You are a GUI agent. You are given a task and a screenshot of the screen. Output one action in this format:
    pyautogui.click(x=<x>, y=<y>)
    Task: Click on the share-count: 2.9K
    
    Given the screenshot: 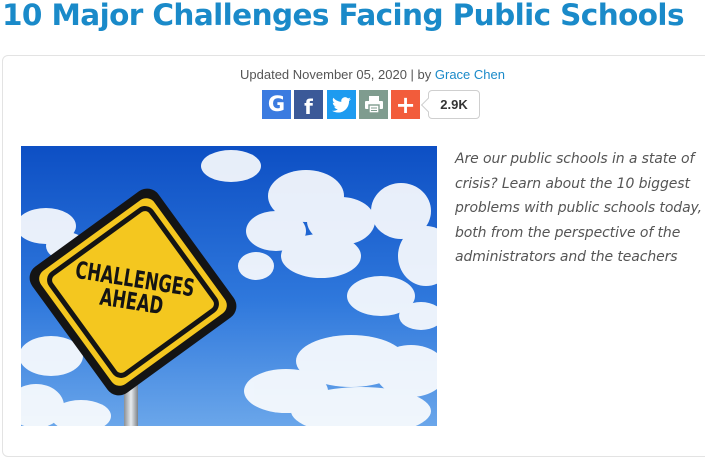 What is the action you would take?
    pyautogui.click(x=454, y=104)
    